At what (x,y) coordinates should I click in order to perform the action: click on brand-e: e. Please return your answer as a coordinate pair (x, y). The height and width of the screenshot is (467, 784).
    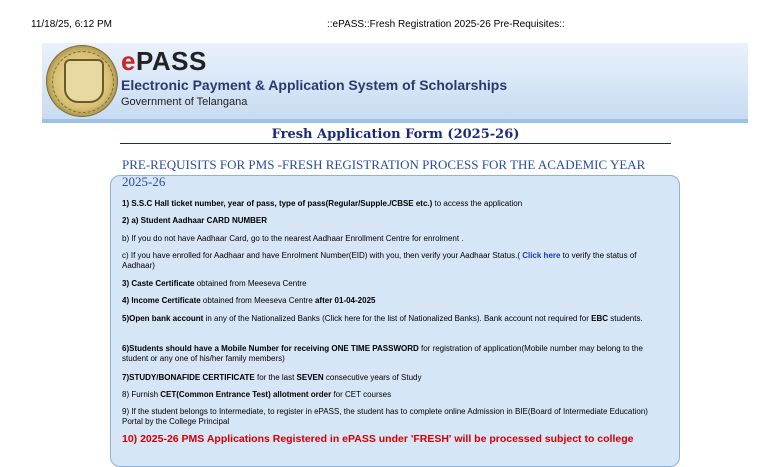
    Looking at the image, I should click on (128, 61).